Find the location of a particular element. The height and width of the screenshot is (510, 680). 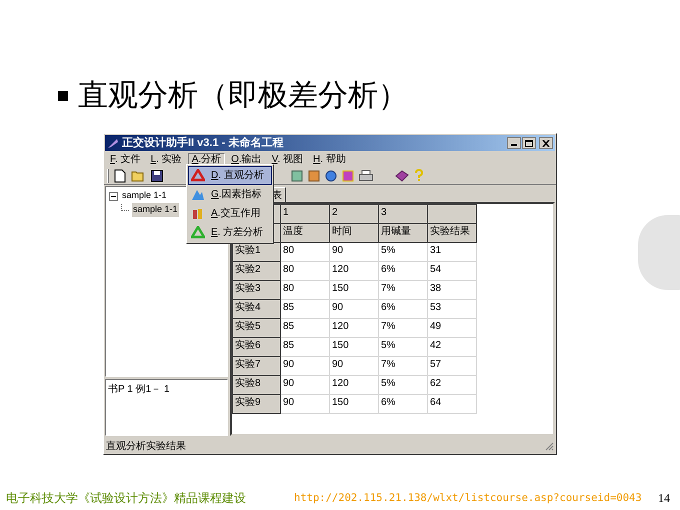

table-cell: 42 is located at coordinates (452, 347).